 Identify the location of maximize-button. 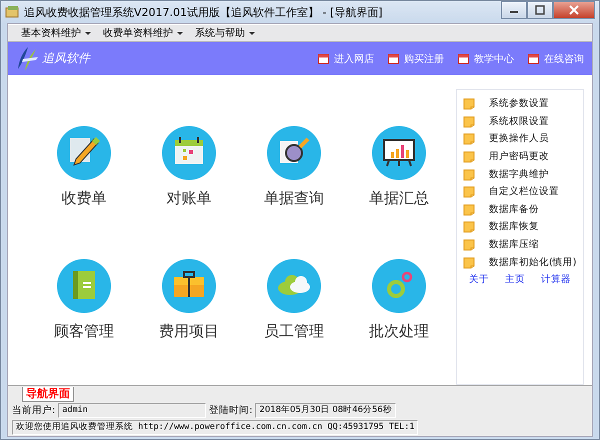
(540, 10).